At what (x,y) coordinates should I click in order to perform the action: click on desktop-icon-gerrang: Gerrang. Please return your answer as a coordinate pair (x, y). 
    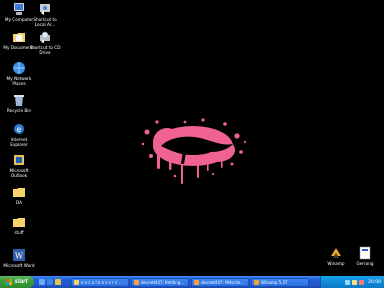
    Looking at the image, I should click on (365, 256).